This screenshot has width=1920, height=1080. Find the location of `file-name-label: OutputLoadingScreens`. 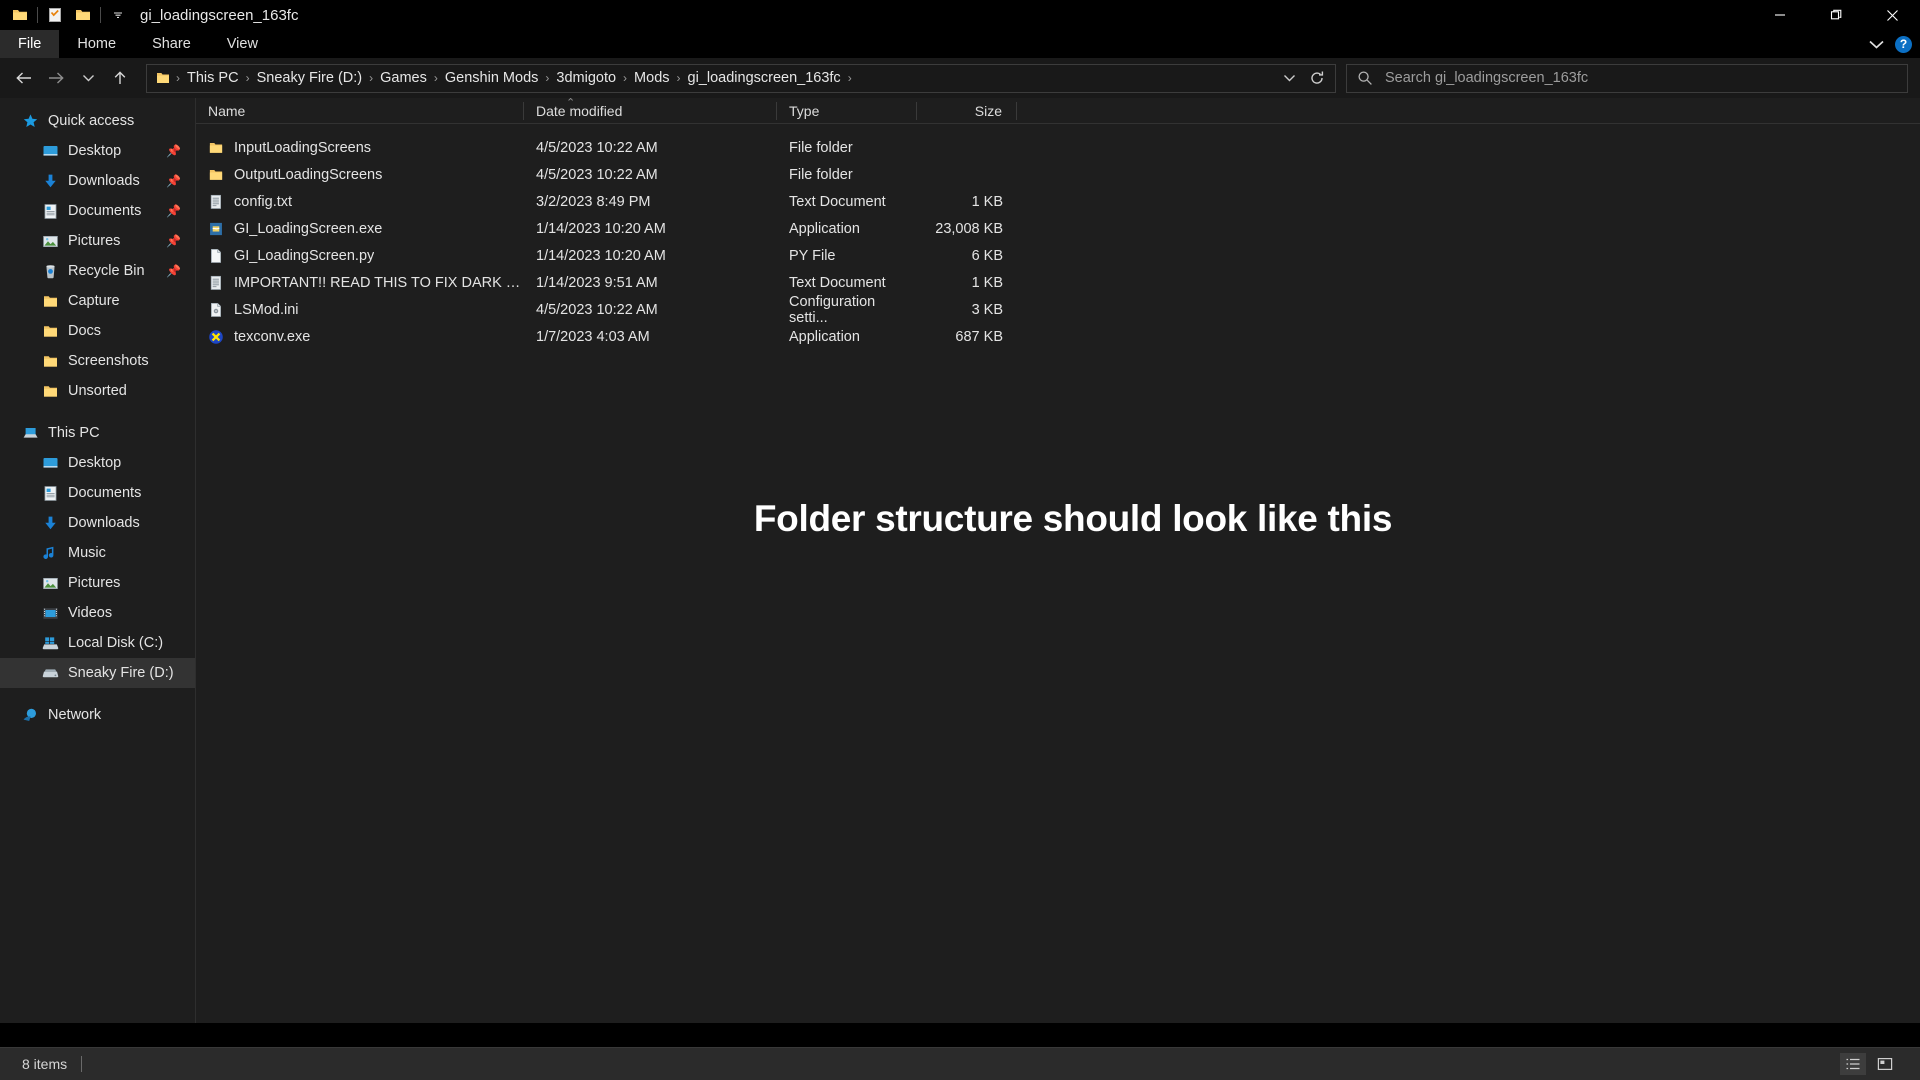

file-name-label: OutputLoadingScreens is located at coordinates (308, 174).